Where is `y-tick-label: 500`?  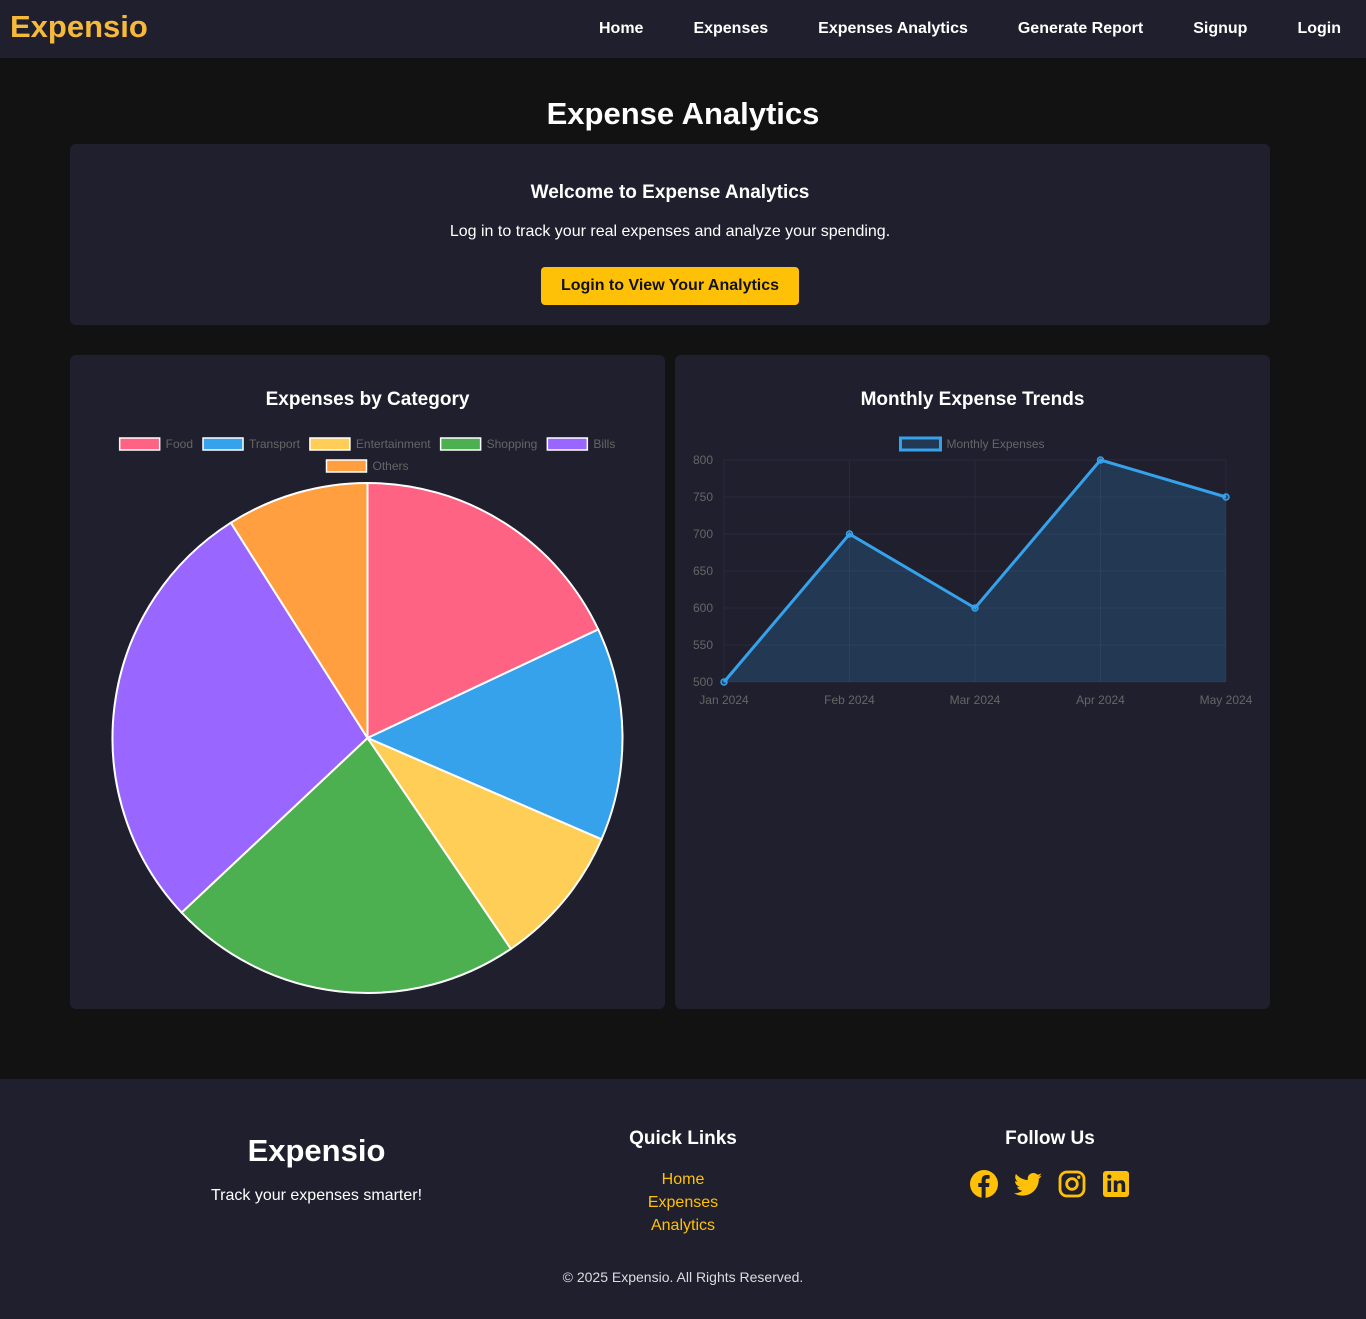 y-tick-label: 500 is located at coordinates (703, 682).